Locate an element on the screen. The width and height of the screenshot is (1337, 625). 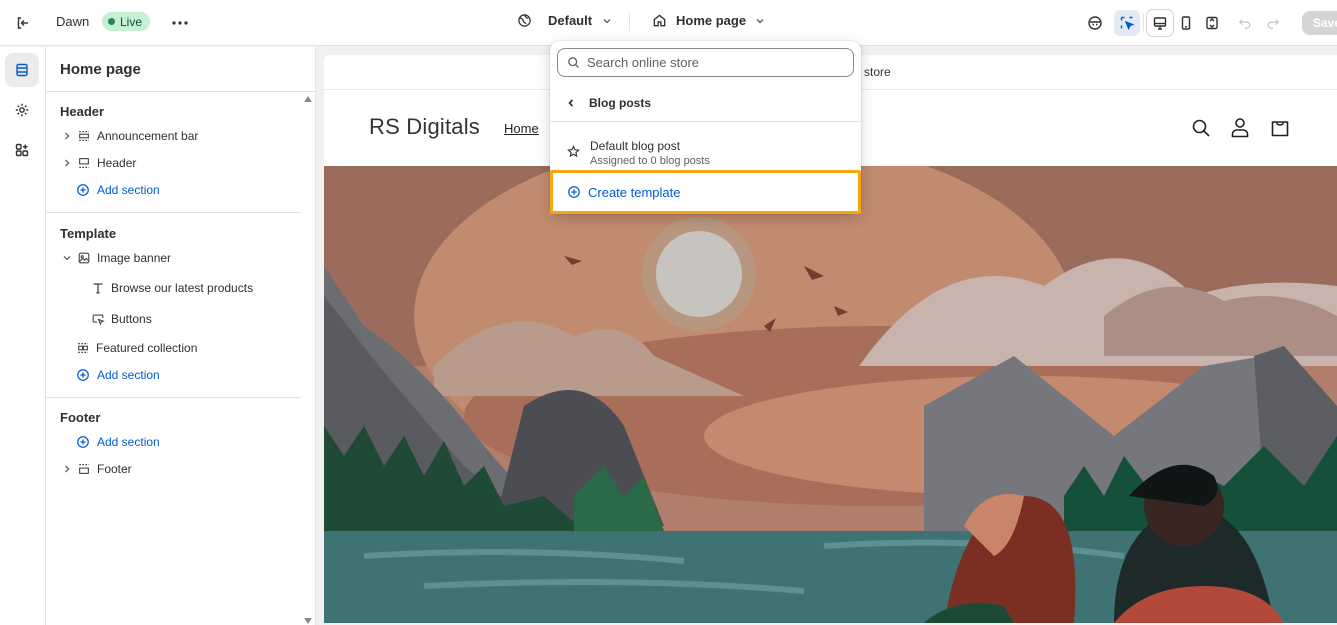
create-template-label: Create template is located at coordinates (634, 192).